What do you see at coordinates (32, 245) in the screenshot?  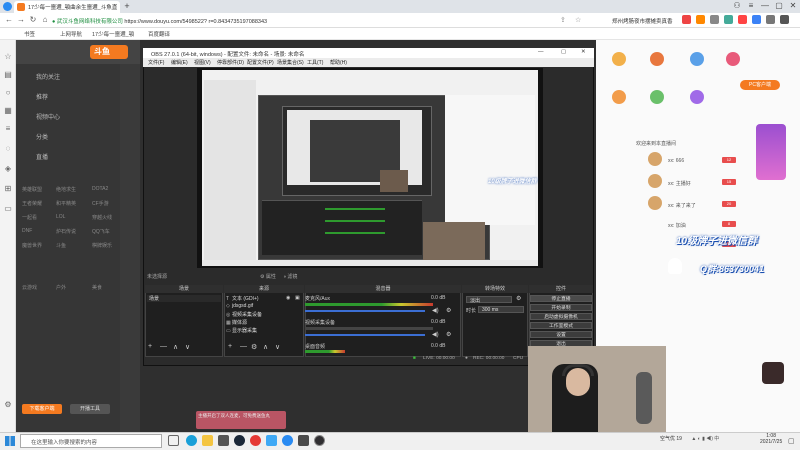 I see `category-link: 魔兽世界` at bounding box center [32, 245].